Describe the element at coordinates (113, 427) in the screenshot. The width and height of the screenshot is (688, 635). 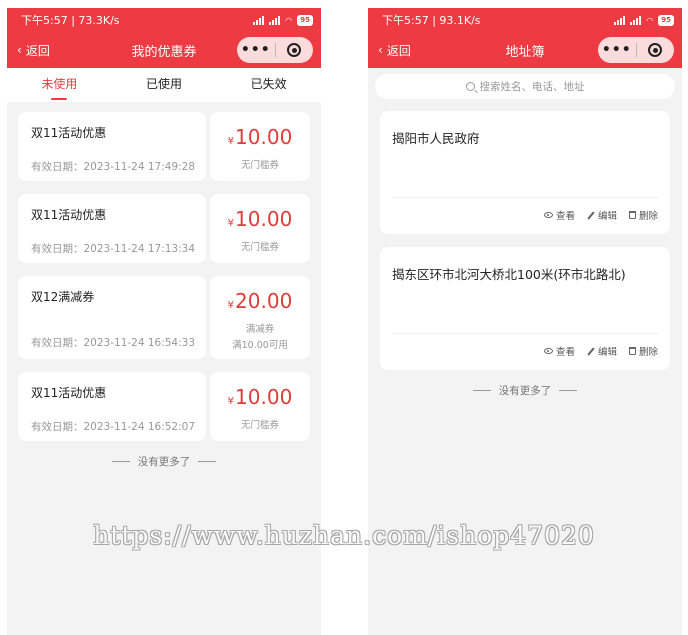
I see `coupon-date: 有效日期：2023-11-24 16:52:07` at that location.